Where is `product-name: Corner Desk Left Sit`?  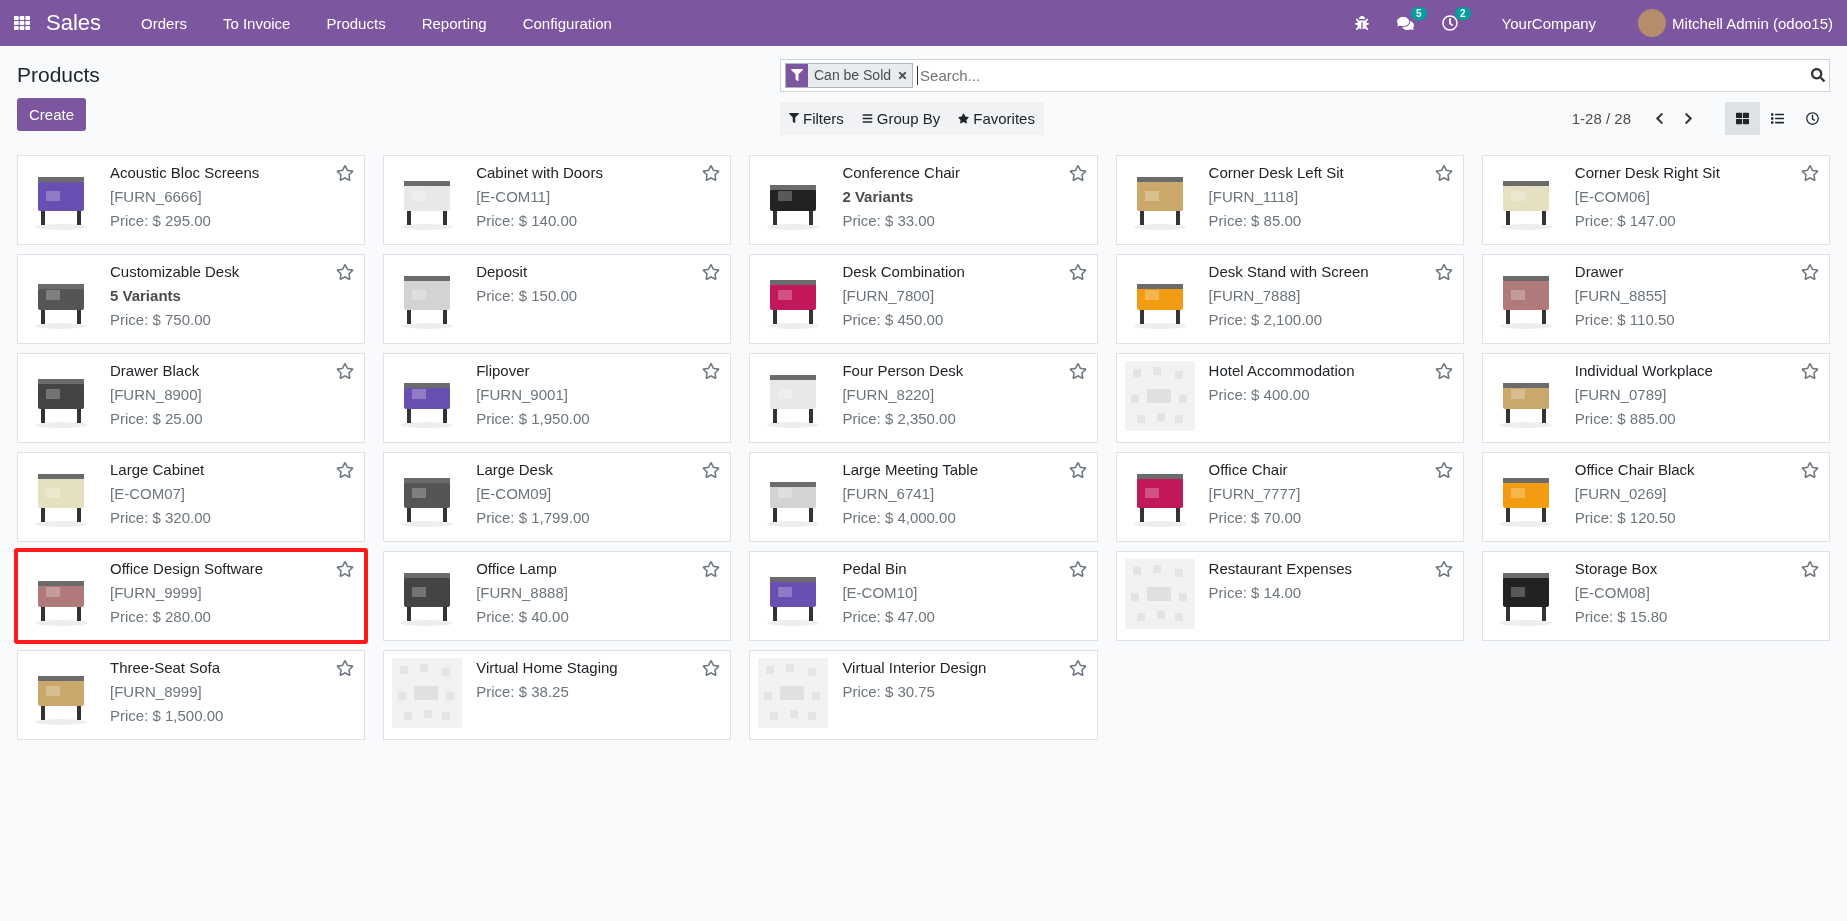 product-name: Corner Desk Left Sit is located at coordinates (1276, 172).